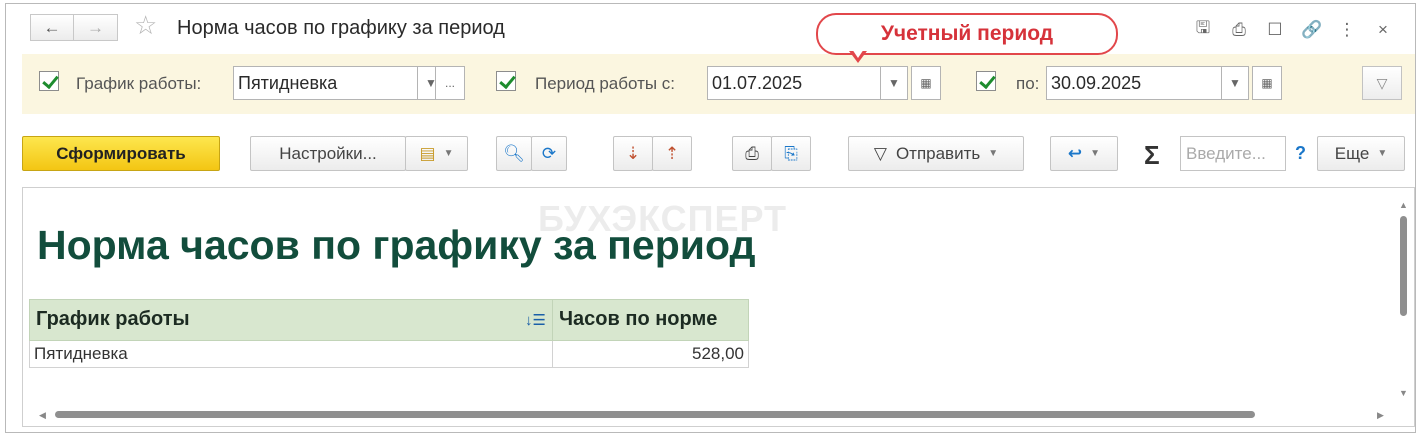 This screenshot has height=436, width=1421. What do you see at coordinates (96, 27) in the screenshot?
I see `forward-button: →` at bounding box center [96, 27].